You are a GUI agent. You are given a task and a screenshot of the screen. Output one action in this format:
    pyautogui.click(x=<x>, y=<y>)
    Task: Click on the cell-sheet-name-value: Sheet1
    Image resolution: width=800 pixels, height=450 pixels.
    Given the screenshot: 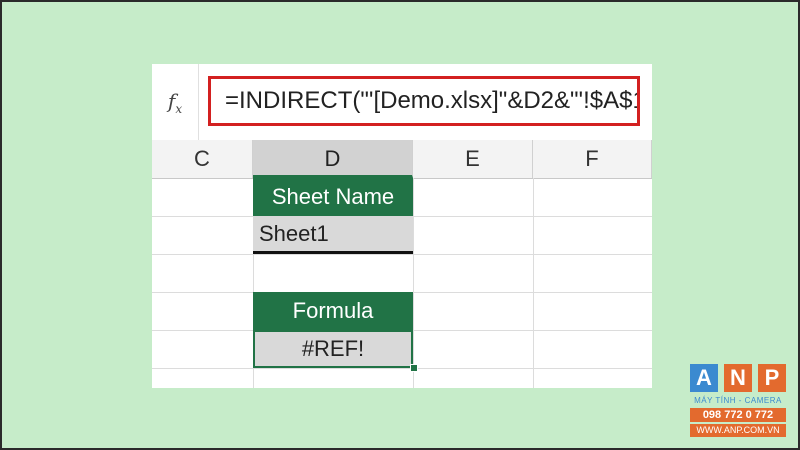 What is the action you would take?
    pyautogui.click(x=333, y=235)
    